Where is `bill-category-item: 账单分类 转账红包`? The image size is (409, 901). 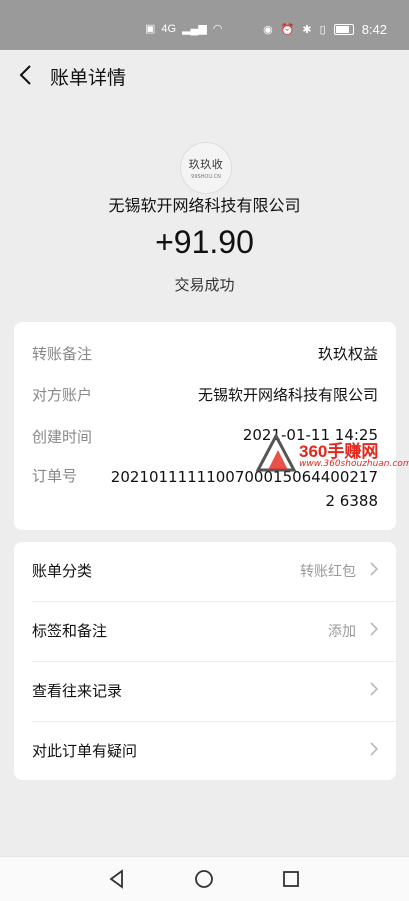 bill-category-item: 账单分类 转账红包 is located at coordinates (205, 571).